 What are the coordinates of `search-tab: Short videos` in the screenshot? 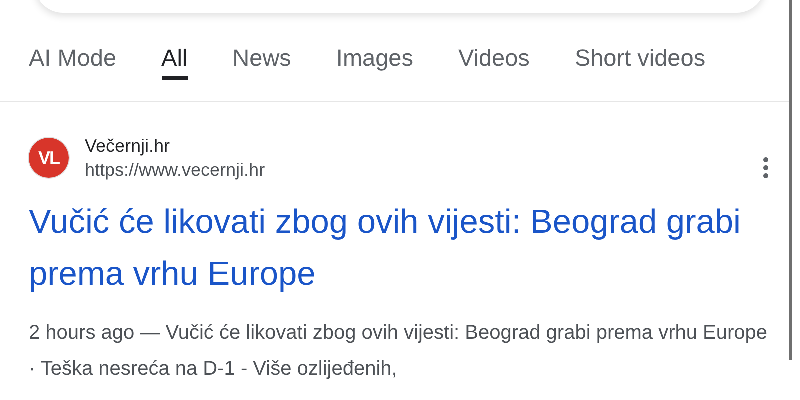 It's located at (640, 58).